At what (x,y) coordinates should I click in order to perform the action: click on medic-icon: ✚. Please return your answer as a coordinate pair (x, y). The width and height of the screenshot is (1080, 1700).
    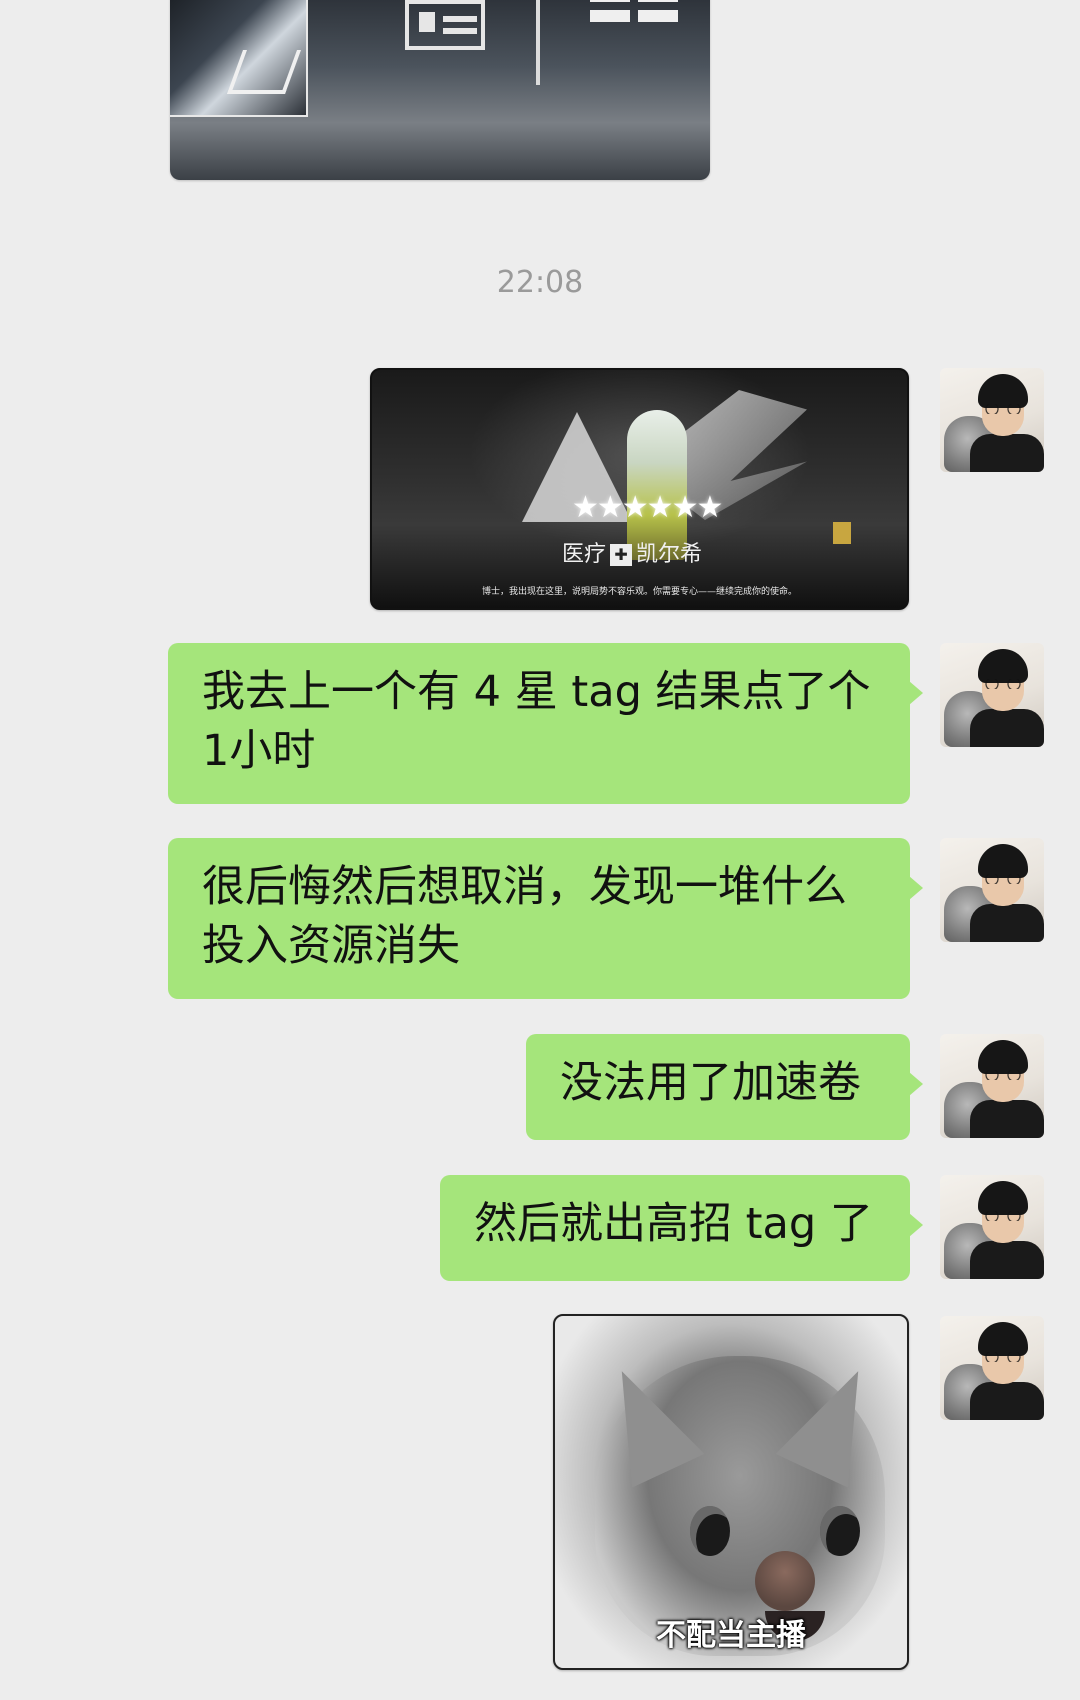
    Looking at the image, I should click on (621, 555).